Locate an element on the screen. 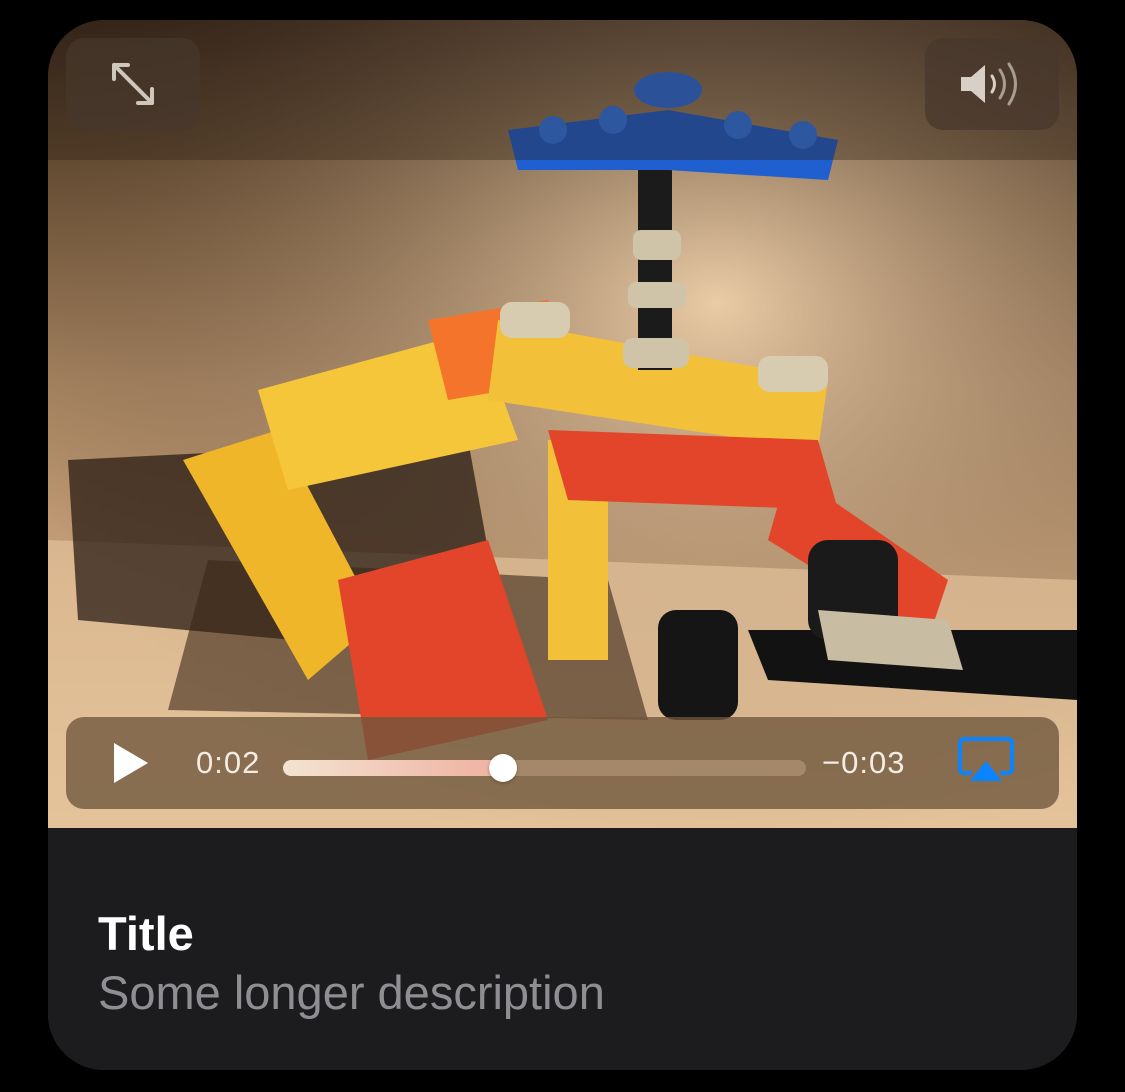 The height and width of the screenshot is (1092, 1125). expand-arrows-icon is located at coordinates (133, 84).